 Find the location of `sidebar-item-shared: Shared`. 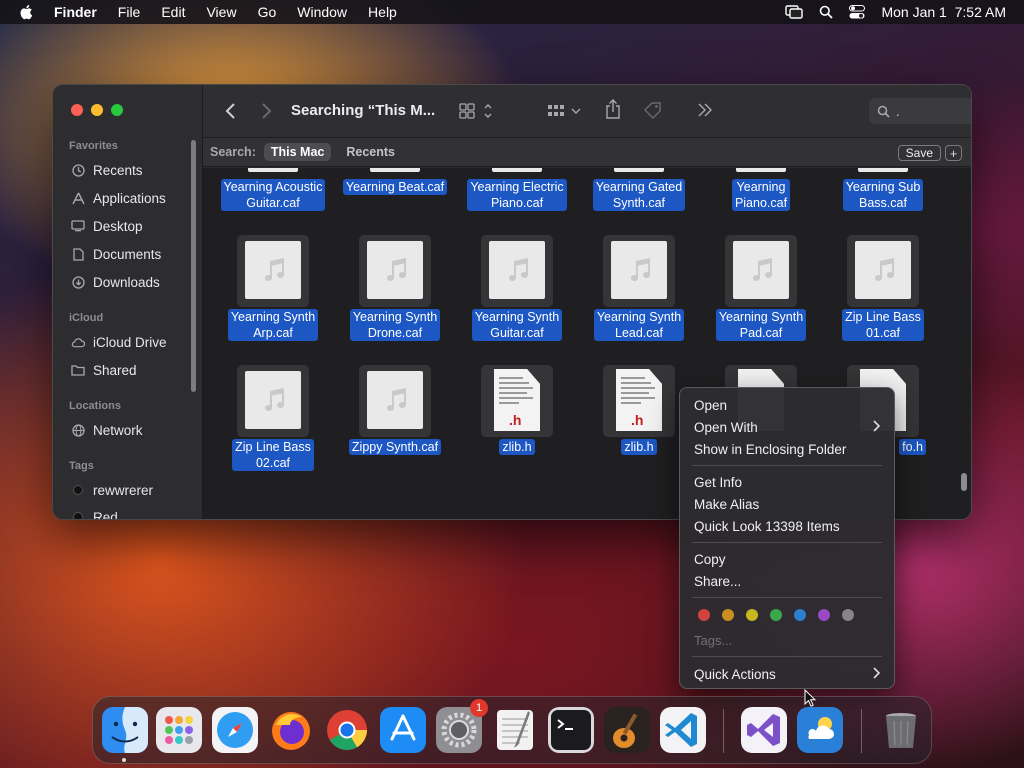

sidebar-item-shared: Shared is located at coordinates (104, 370).